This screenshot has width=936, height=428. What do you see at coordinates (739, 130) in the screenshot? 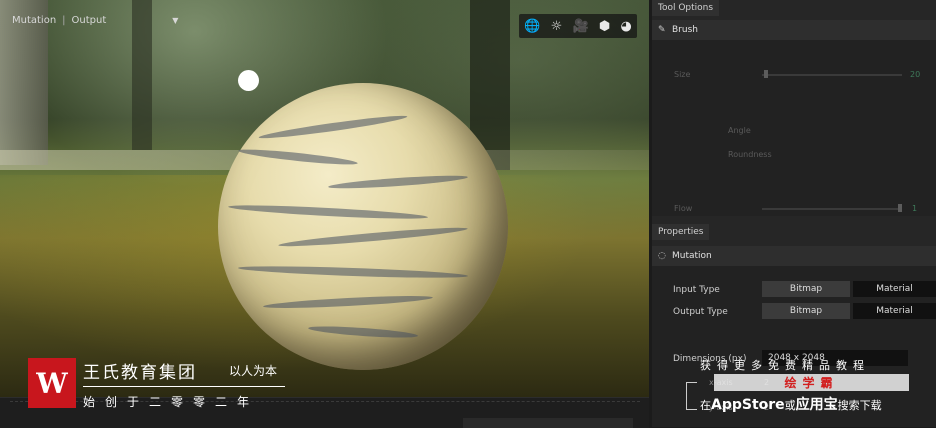
I see `angle-label: Angle` at bounding box center [739, 130].